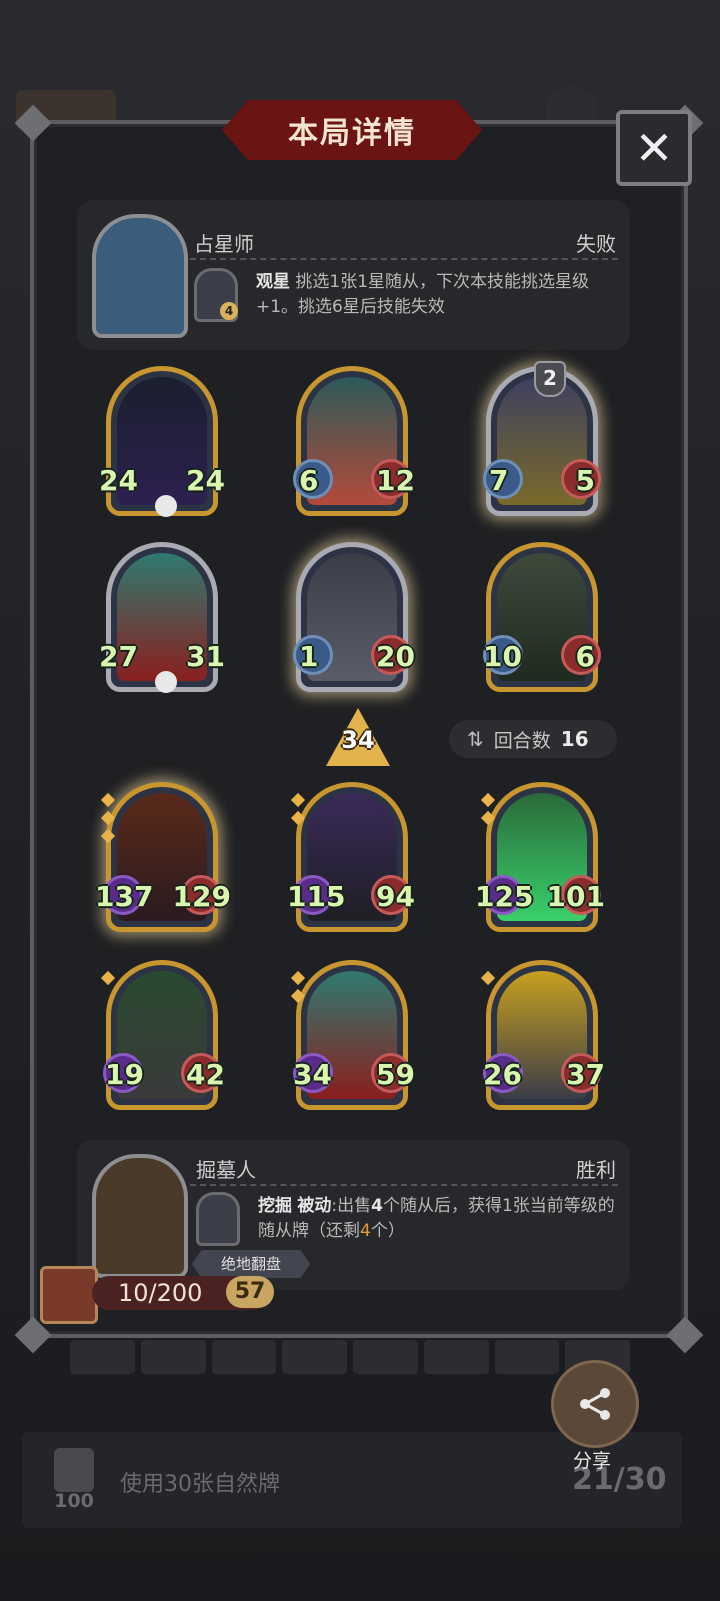 Image resolution: width=720 pixels, height=1601 pixels. I want to click on attack-value: 125, so click(504, 896).